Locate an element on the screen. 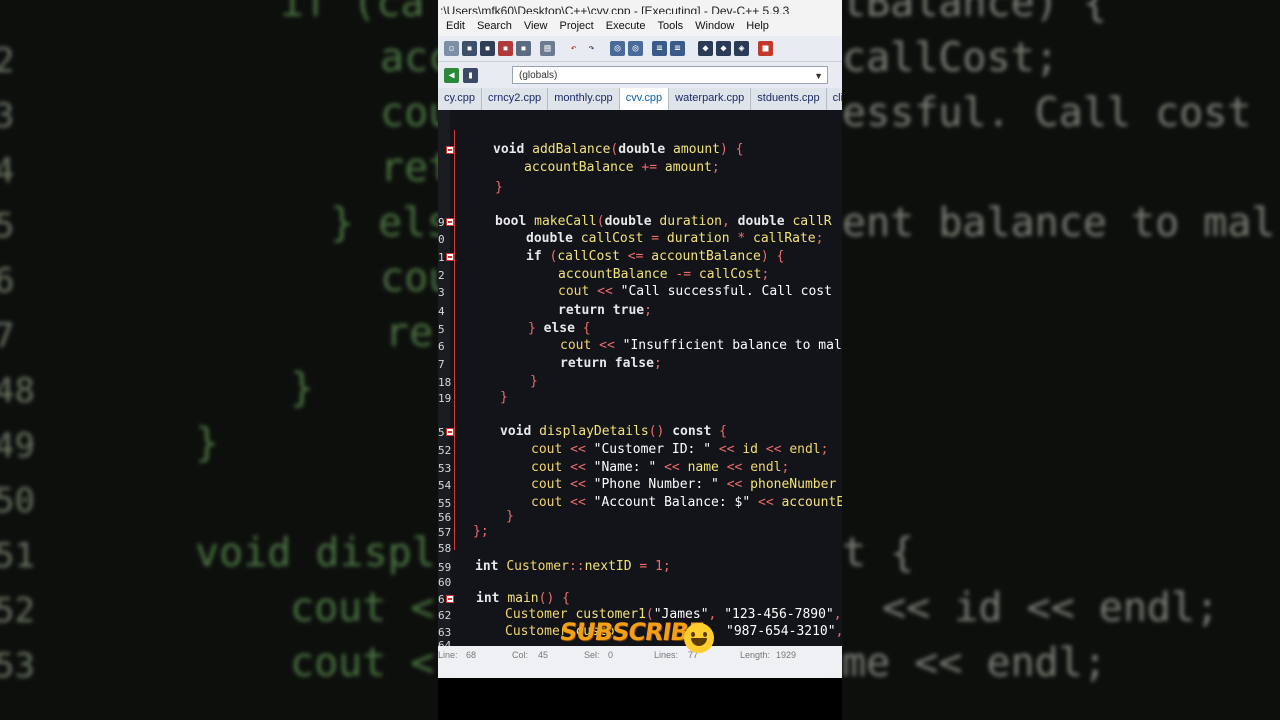 This screenshot has width=1280, height=720. background-line-number: 3 is located at coordinates (7, 116).